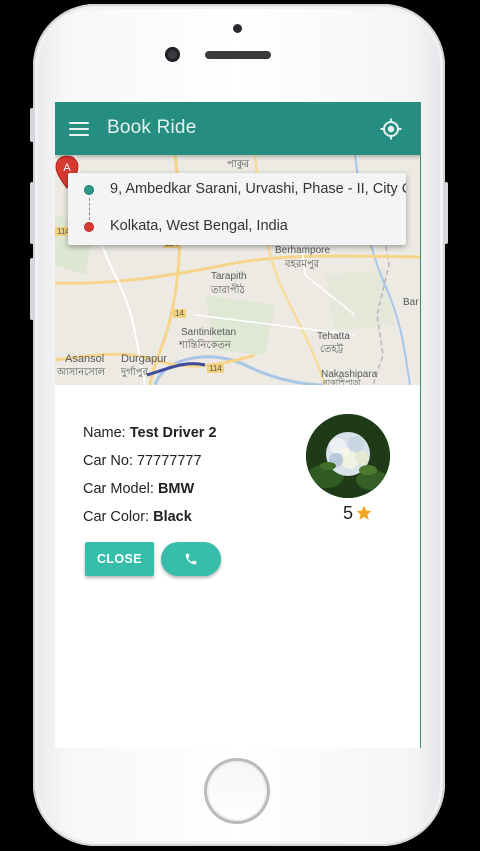 Image resolution: width=480 pixels, height=851 pixels. I want to click on map-label: তেহট্ট, so click(332, 349).